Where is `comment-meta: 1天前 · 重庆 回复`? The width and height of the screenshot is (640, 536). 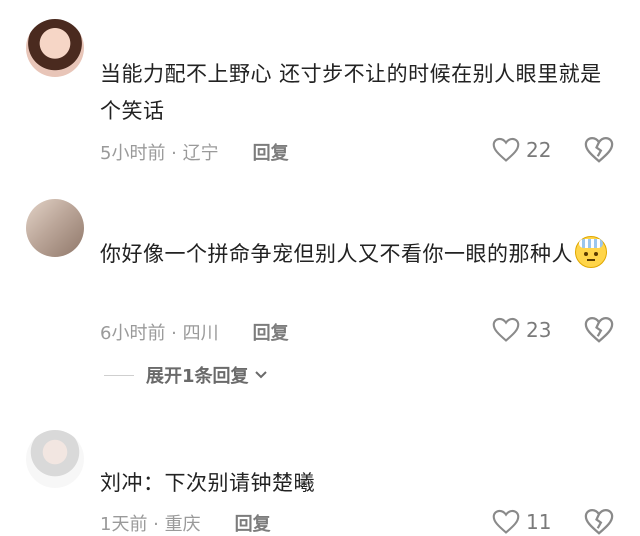
comment-meta: 1天前 · 重庆 回复 is located at coordinates (185, 523).